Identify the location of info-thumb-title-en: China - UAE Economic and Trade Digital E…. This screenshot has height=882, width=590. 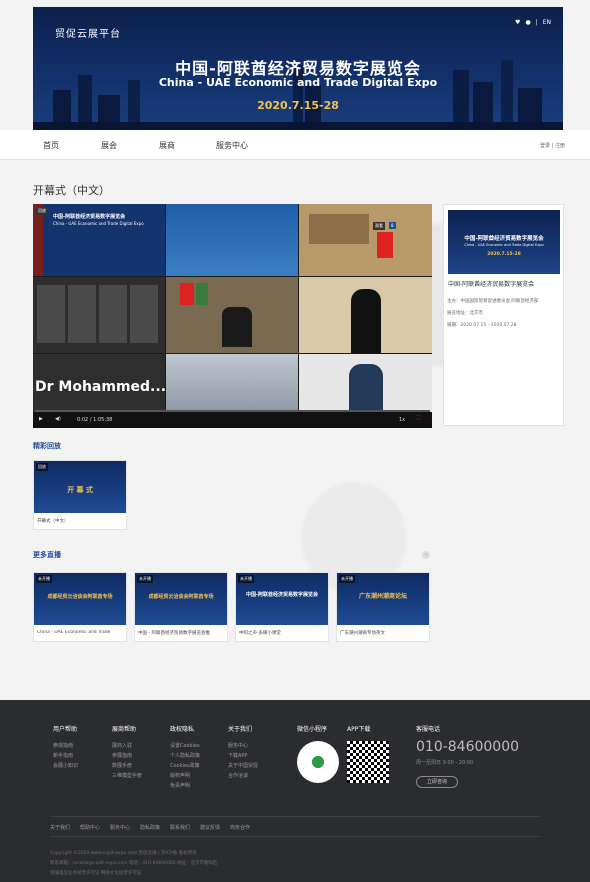
(504, 245).